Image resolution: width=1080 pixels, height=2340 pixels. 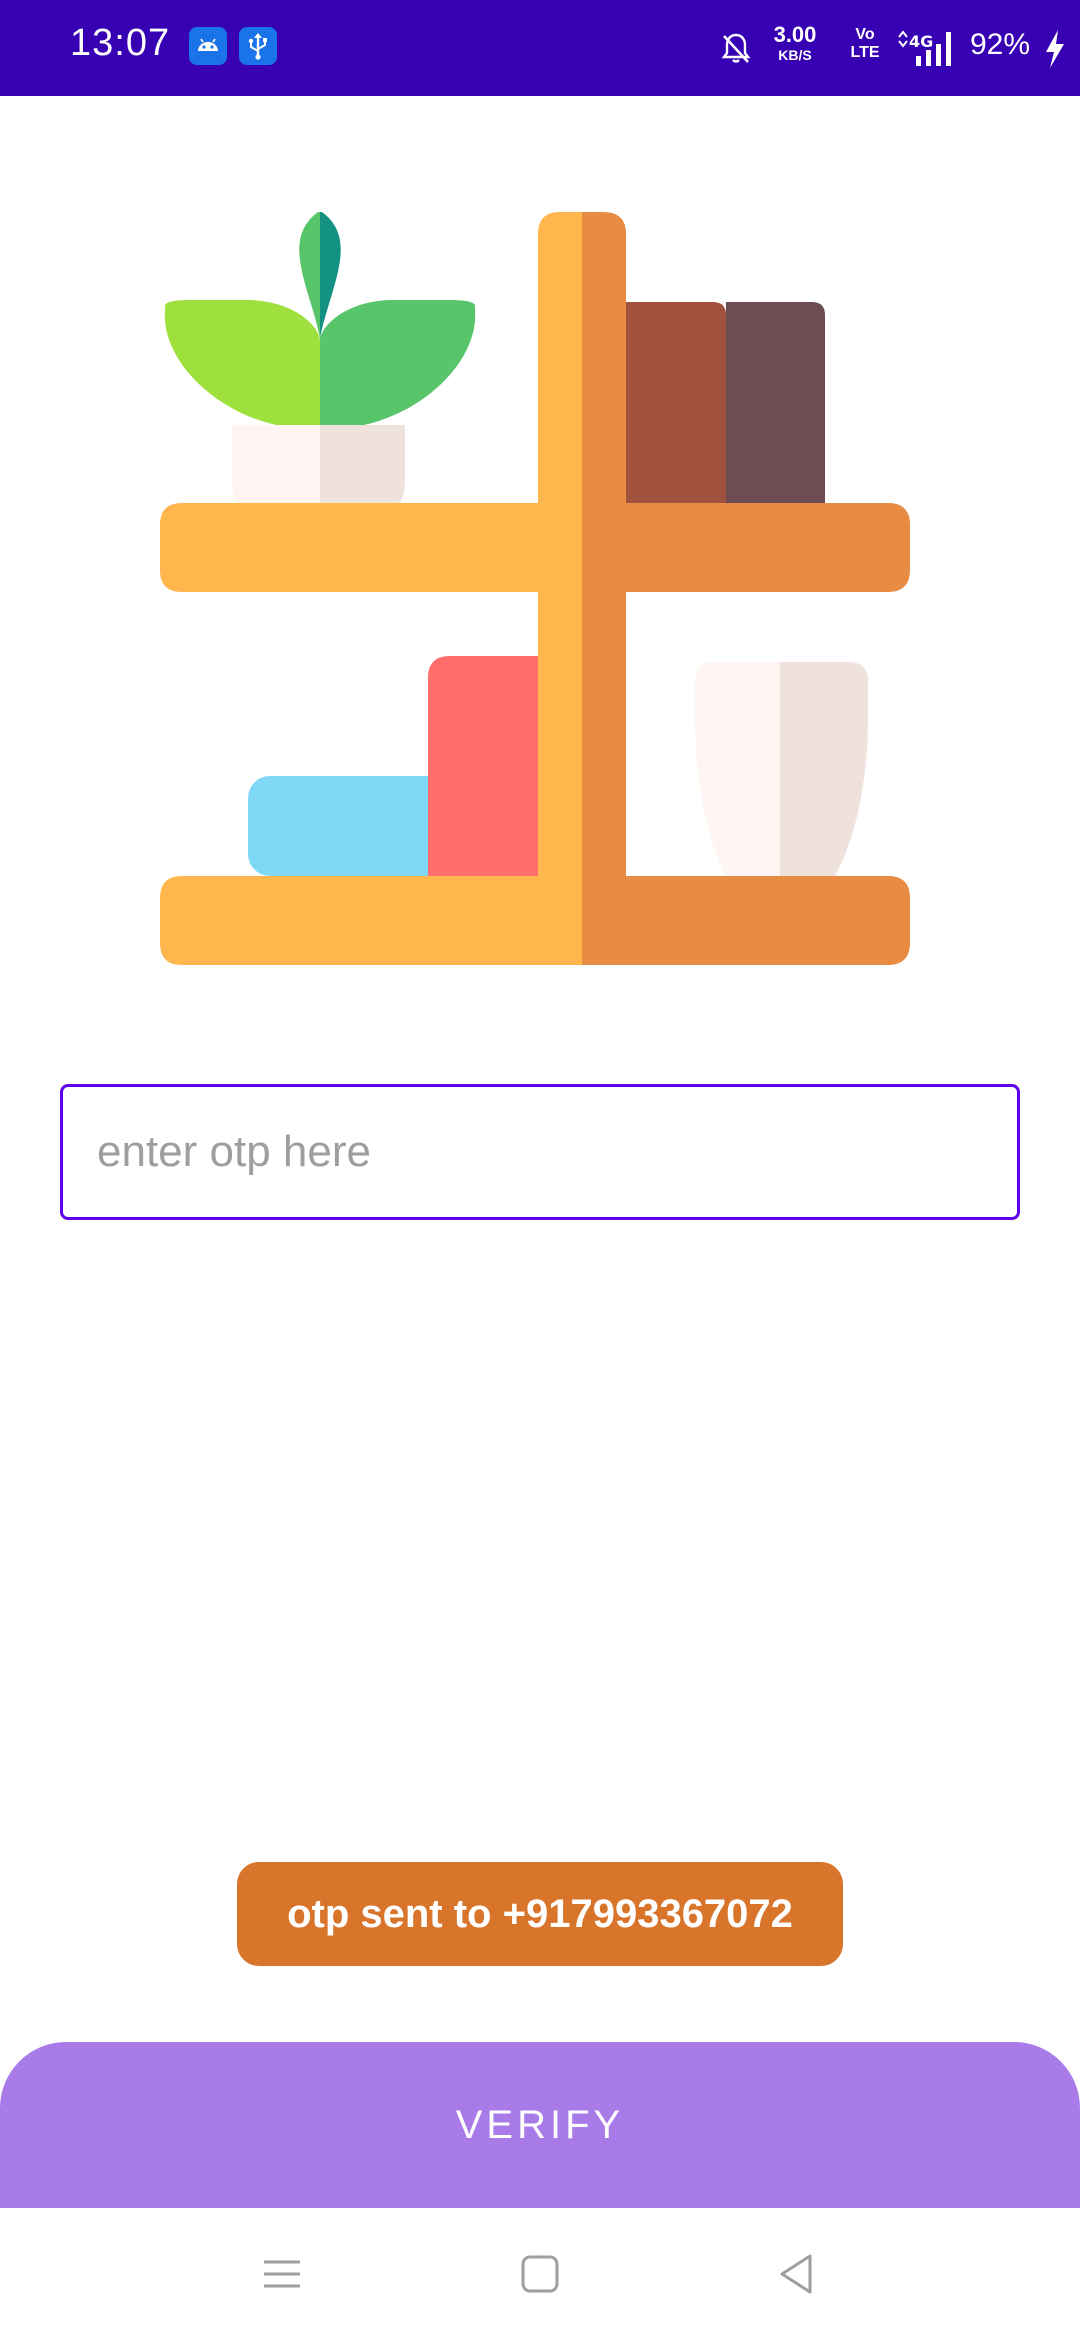 I want to click on volte-top: Vo, so click(x=865, y=34).